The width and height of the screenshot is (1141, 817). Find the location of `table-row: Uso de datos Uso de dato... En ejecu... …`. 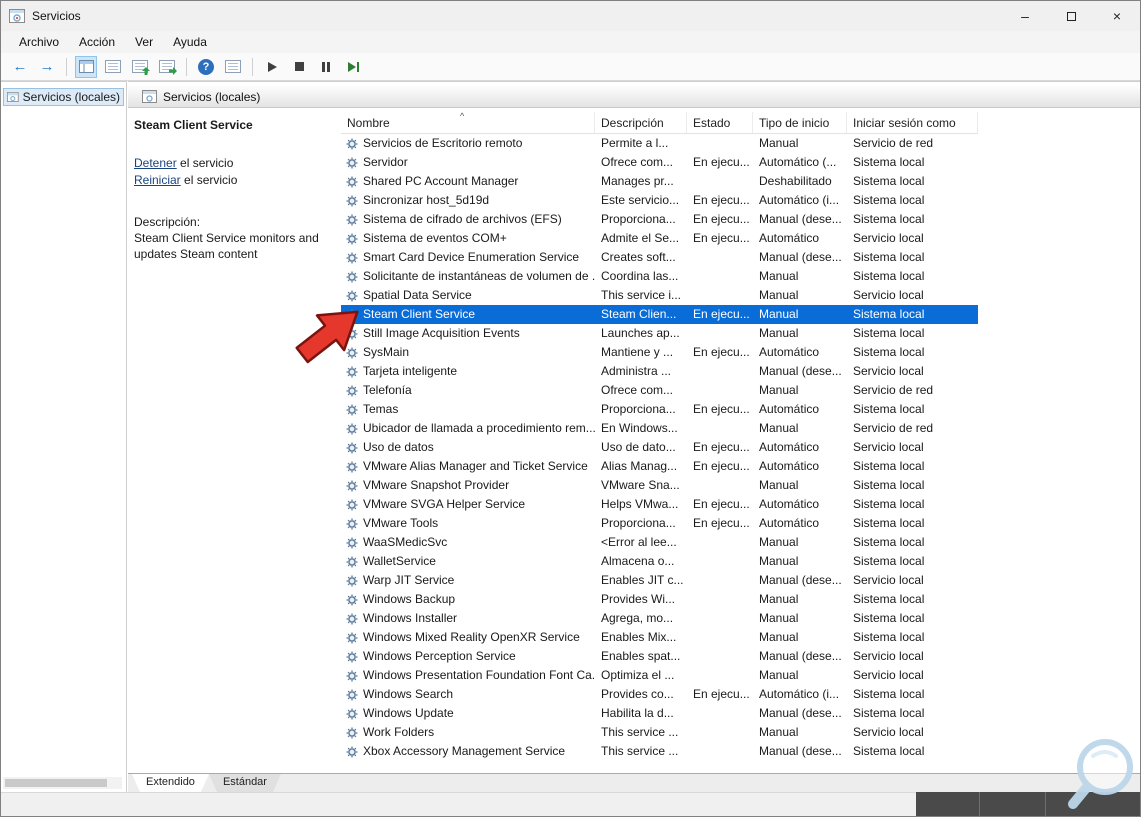

table-row: Uso de datos Uso de dato... En ejecu... … is located at coordinates (659, 447).